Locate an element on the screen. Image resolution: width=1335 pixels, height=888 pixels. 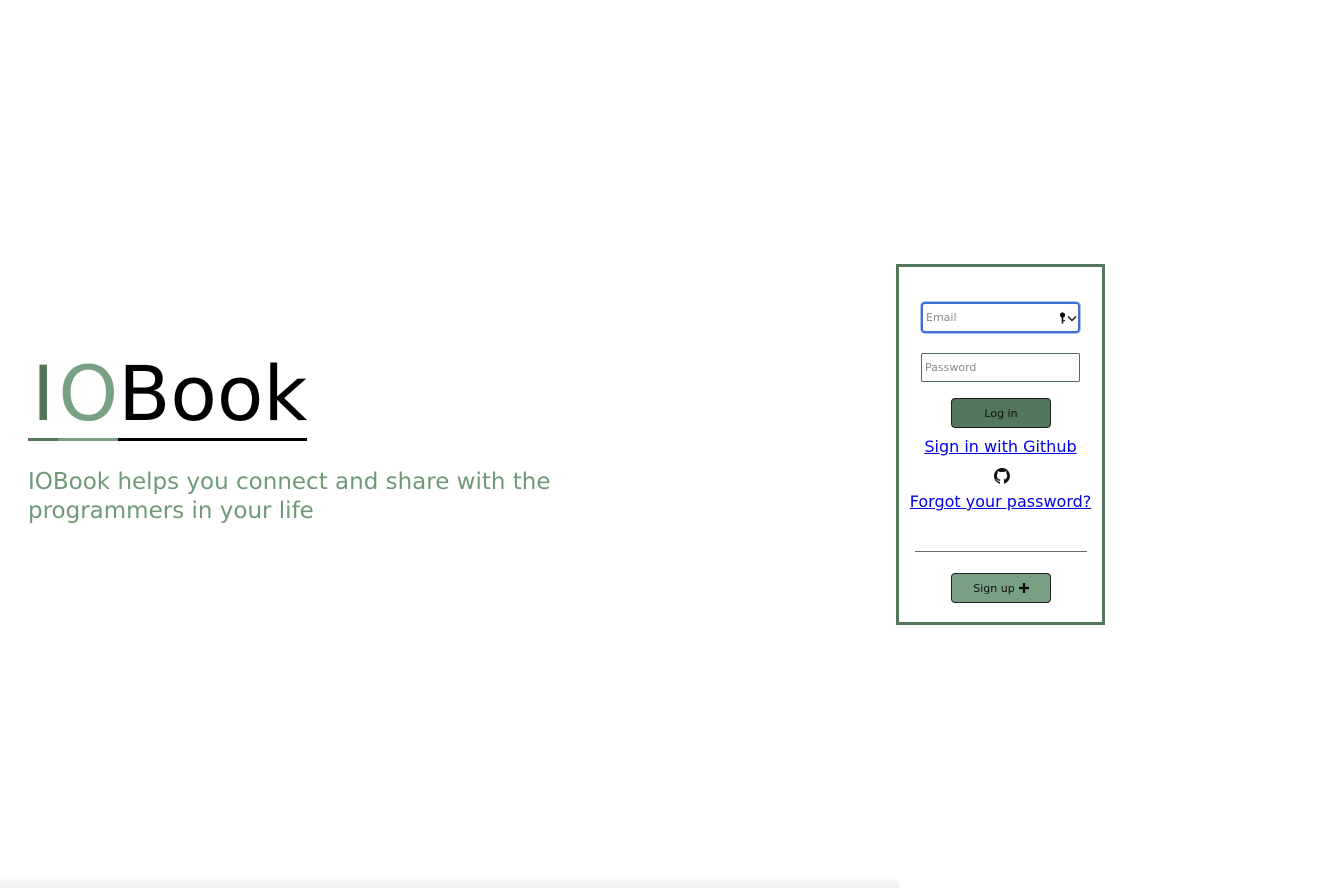
github-signin-link: Sign in with Github is located at coordinates (1000, 447).